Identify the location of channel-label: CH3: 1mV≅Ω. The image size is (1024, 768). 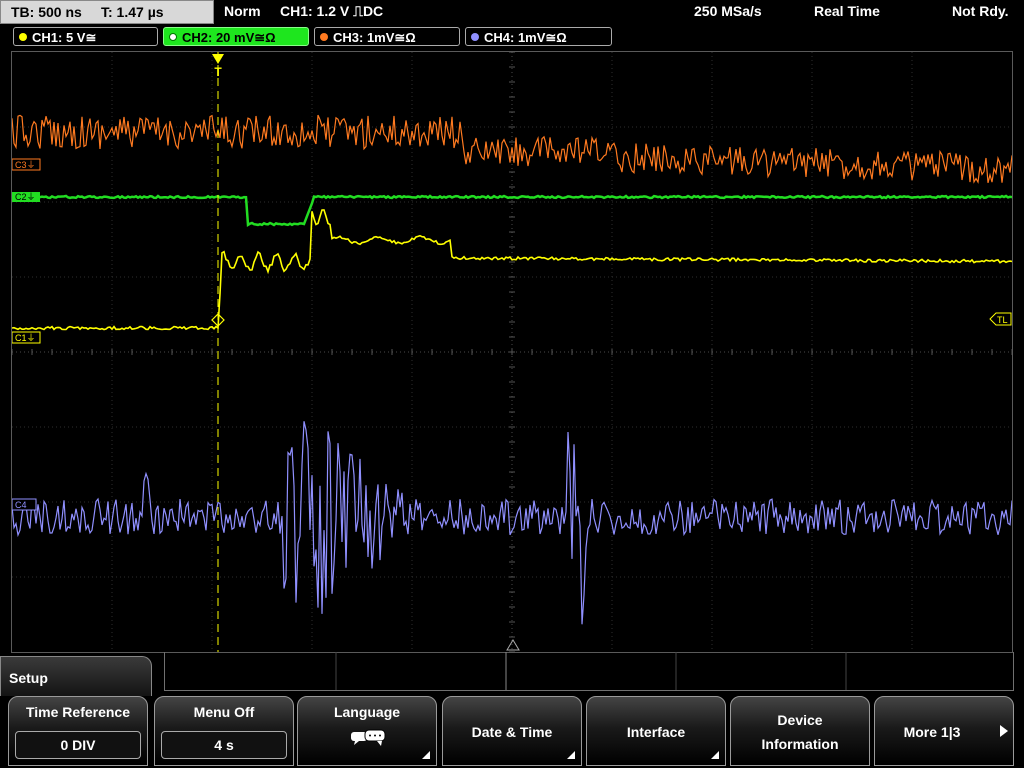
(374, 37).